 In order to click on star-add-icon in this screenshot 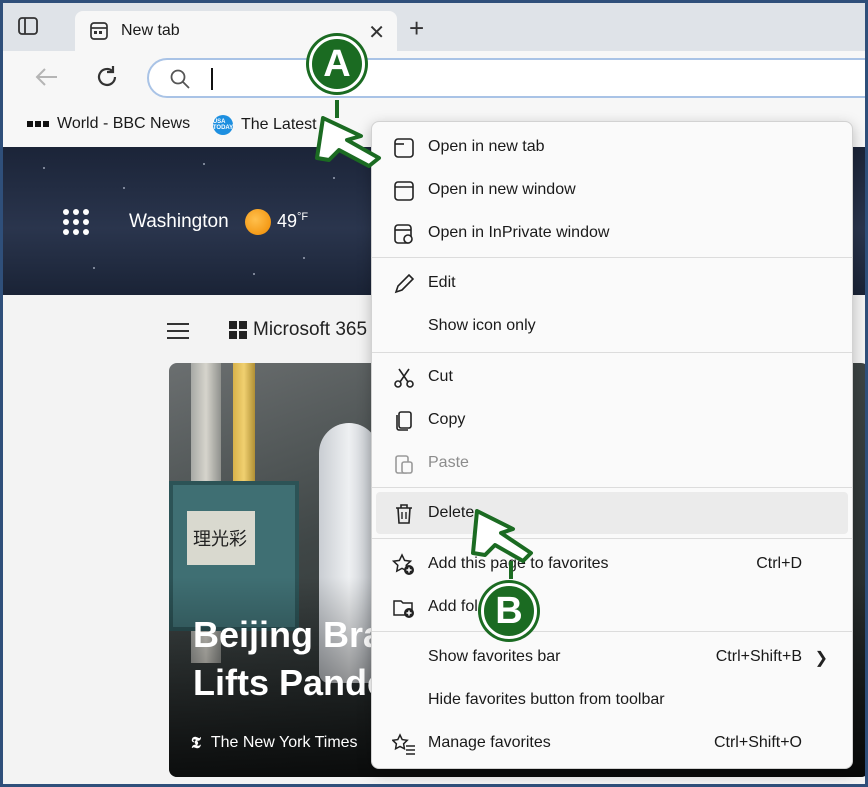, I will do `click(403, 565)`.